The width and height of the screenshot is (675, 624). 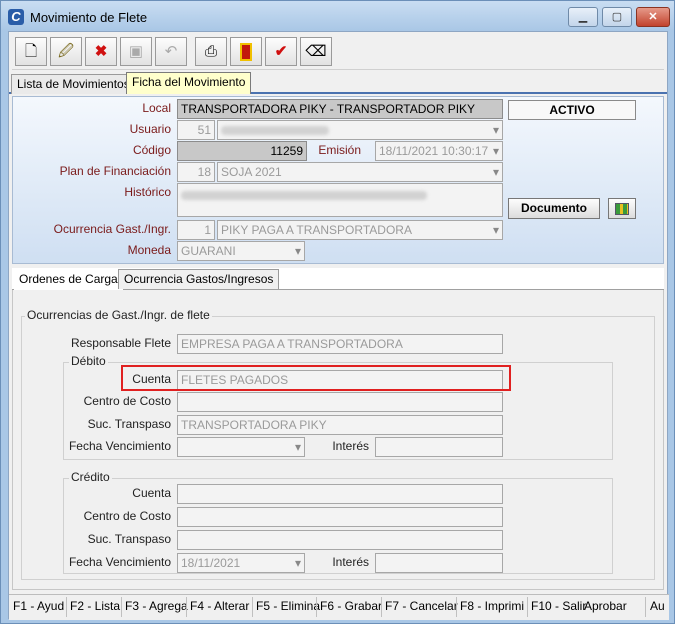 What do you see at coordinates (340, 494) in the screenshot?
I see `credito-cuenta-field` at bounding box center [340, 494].